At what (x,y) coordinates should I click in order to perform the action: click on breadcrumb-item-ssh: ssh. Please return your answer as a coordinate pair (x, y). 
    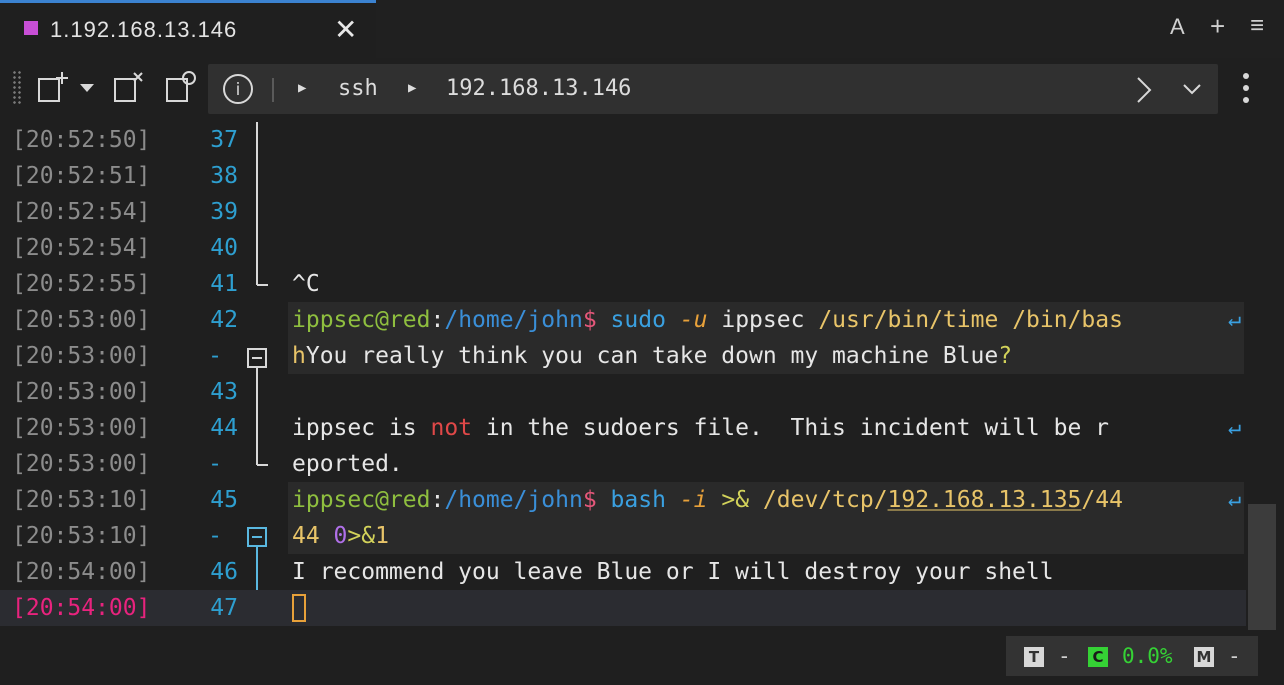
    Looking at the image, I should click on (358, 88).